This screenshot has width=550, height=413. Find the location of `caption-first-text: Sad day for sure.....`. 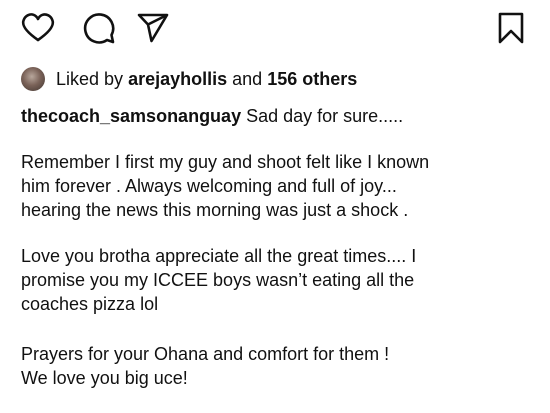

caption-first-text: Sad day for sure..... is located at coordinates (325, 116).